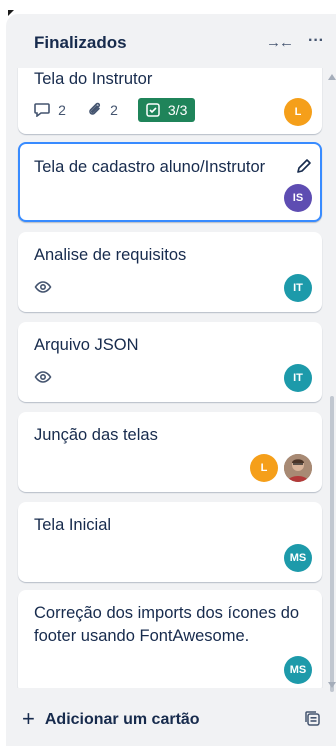  I want to click on card-template-icon, so click(313, 719).